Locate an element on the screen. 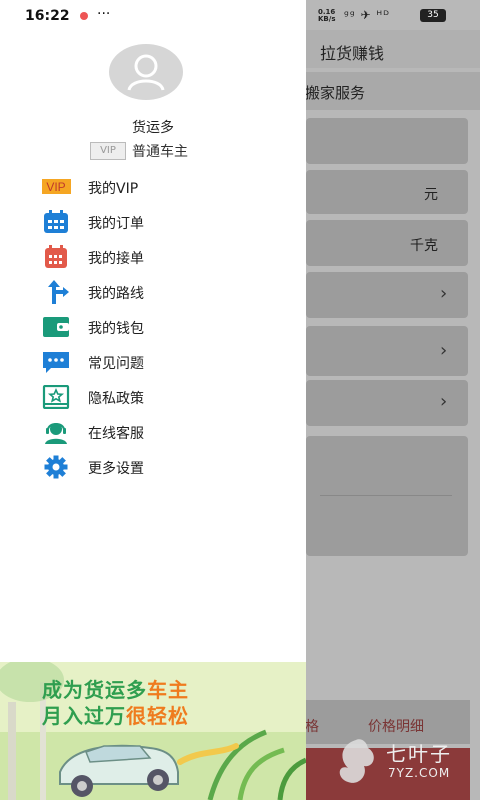 The width and height of the screenshot is (480, 800). username: 货运多 is located at coordinates (153, 128).